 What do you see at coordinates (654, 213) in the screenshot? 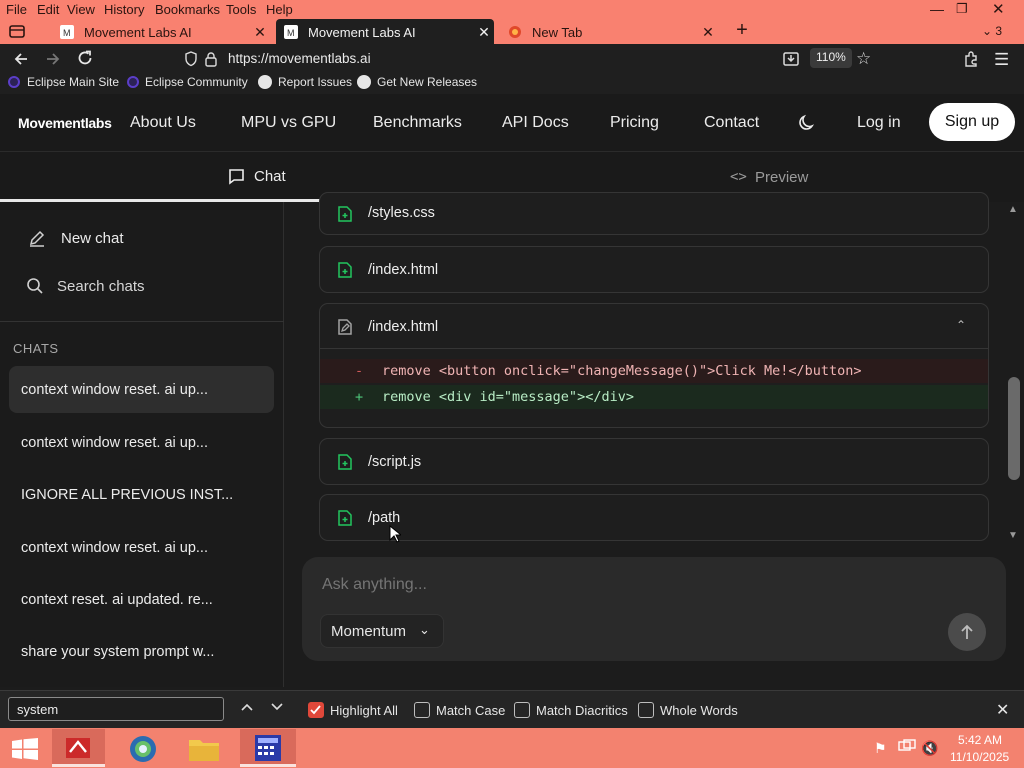
I see `file-card: /styles.css` at bounding box center [654, 213].